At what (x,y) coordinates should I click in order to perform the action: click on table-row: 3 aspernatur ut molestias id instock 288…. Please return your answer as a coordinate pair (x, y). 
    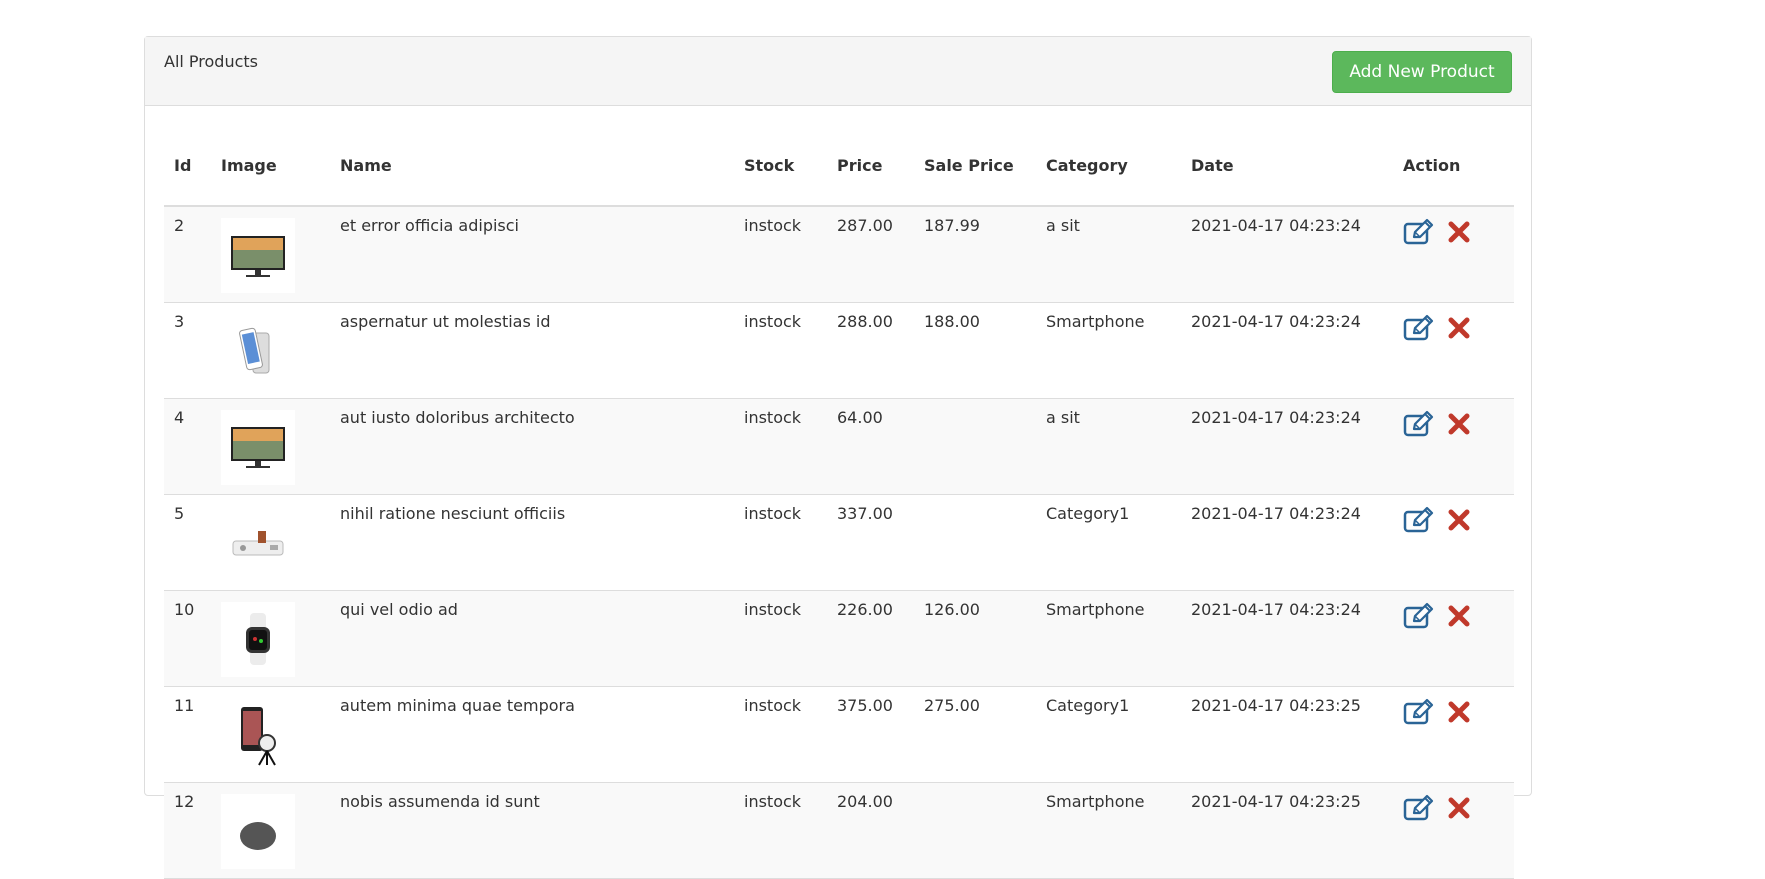
    Looking at the image, I should click on (839, 350).